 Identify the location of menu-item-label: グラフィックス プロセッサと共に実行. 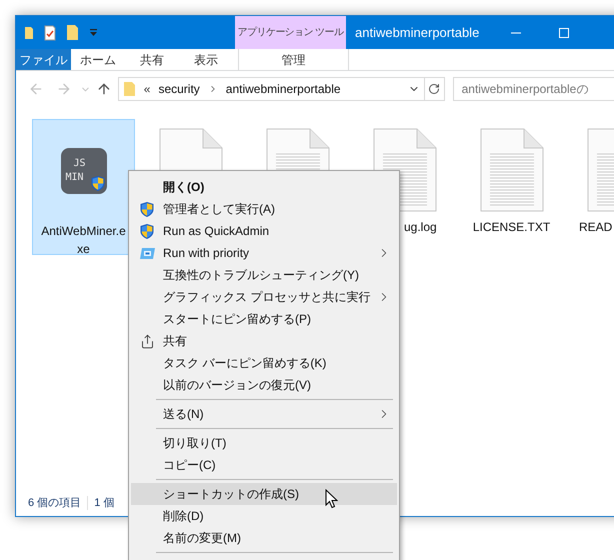
(266, 297).